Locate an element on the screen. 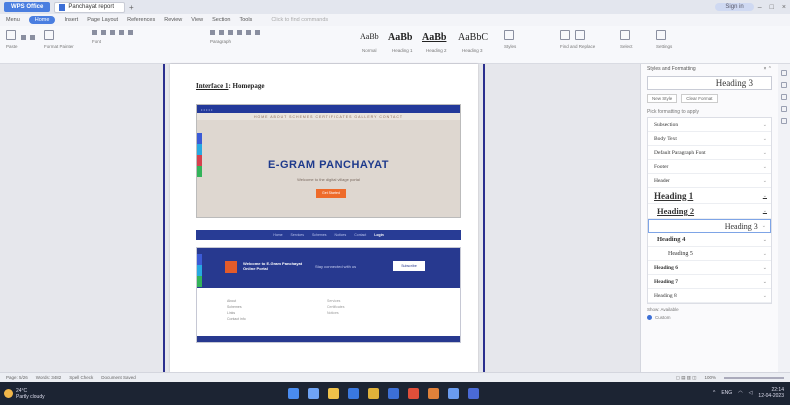 The image size is (790, 405). style-item: Heading 2 ⌄ is located at coordinates (709, 211).